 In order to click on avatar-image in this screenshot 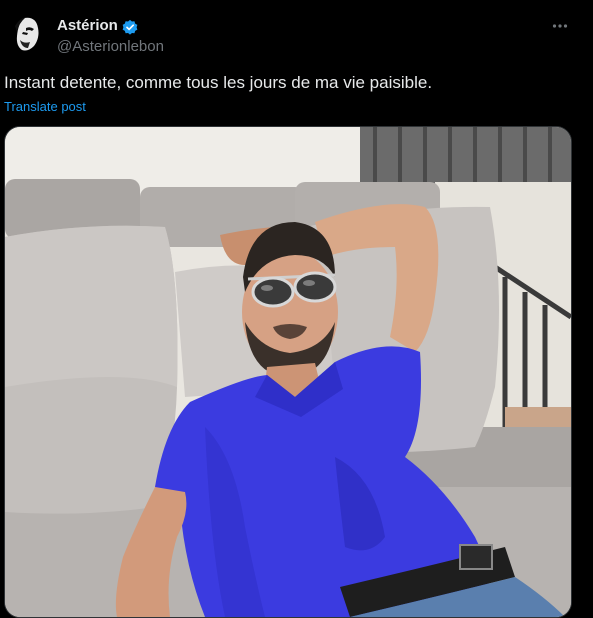, I will do `click(27, 33)`.